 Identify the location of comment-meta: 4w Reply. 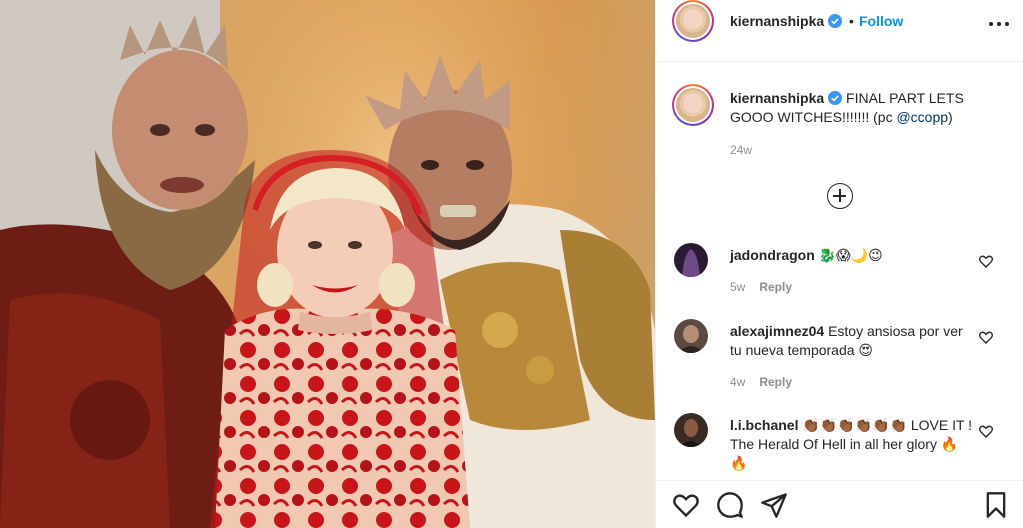
(761, 382).